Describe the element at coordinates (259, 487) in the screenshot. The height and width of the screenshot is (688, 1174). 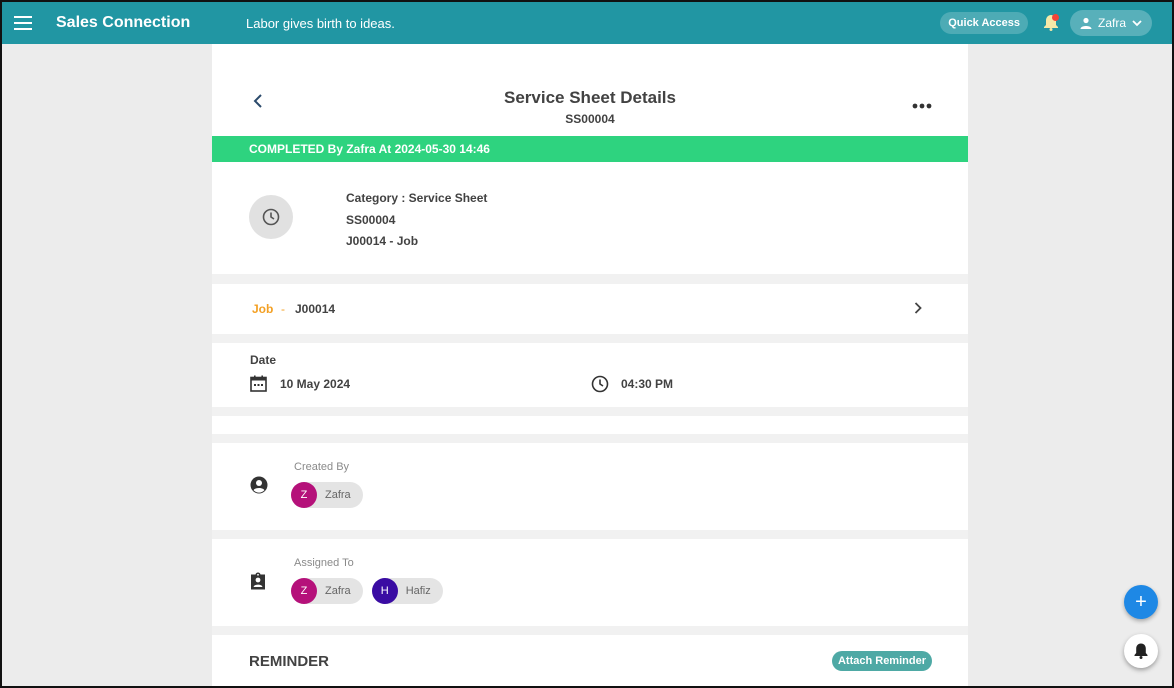
I see `account-circle-icon` at that location.